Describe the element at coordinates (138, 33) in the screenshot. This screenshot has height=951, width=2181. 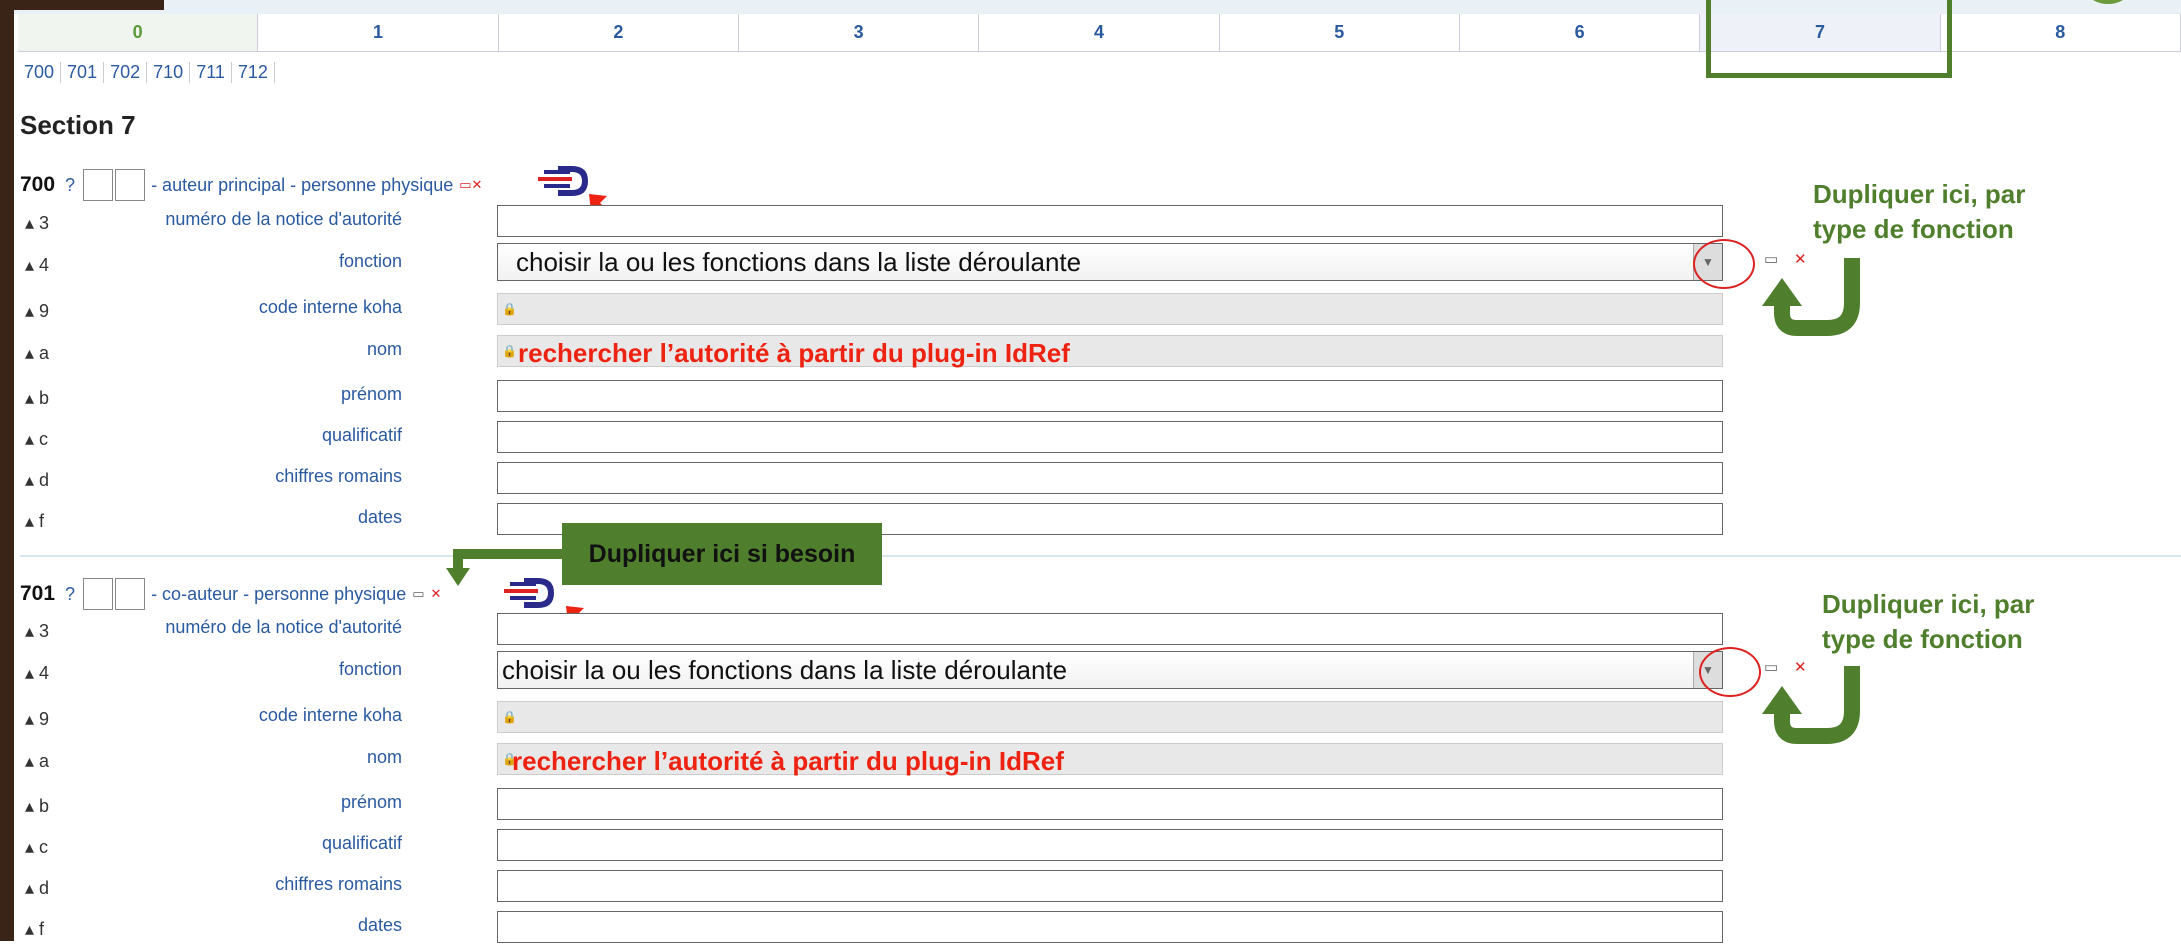
I see `tab-0: 0` at that location.